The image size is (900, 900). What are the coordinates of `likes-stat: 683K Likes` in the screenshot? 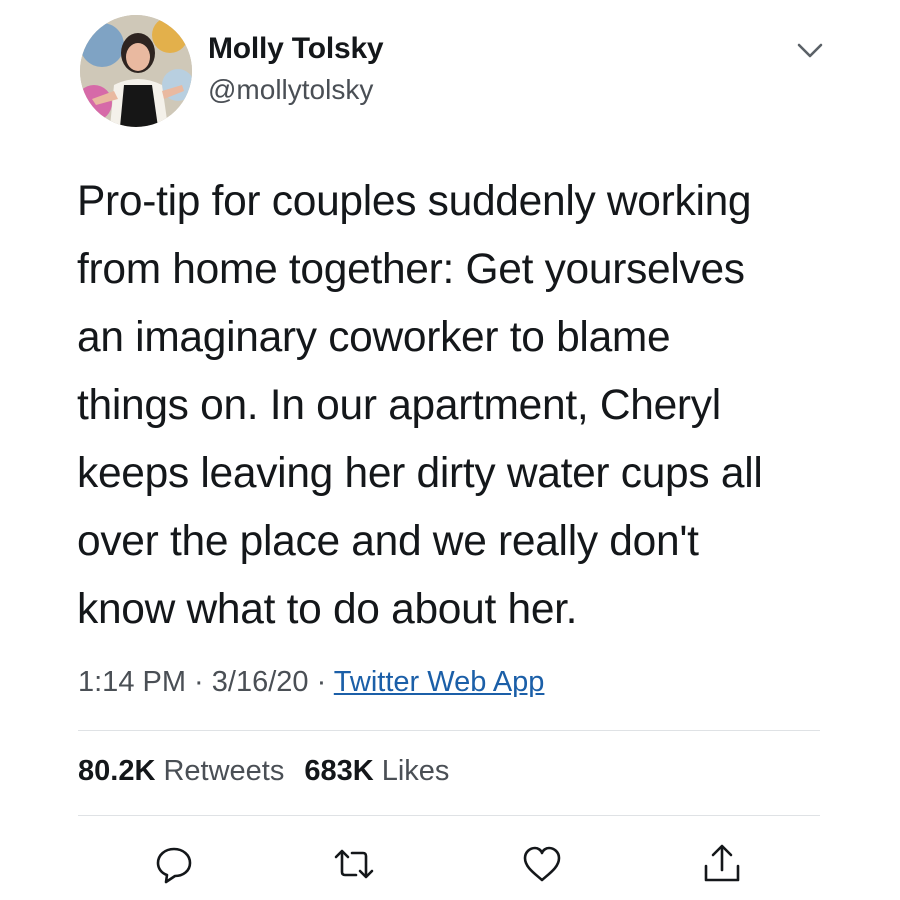 It's located at (376, 771).